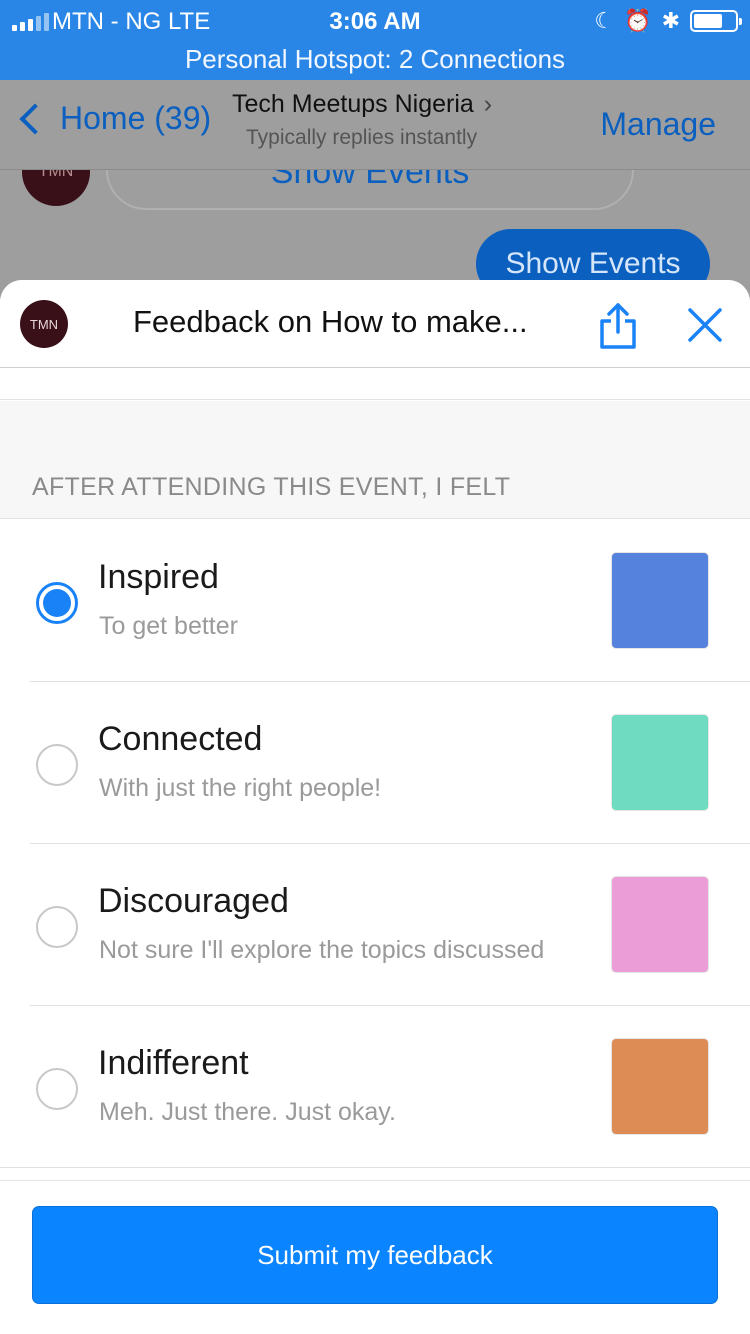 Image resolution: width=750 pixels, height=1334 pixels. I want to click on section-title: AFTER ATTENDING THIS EVENT, I FELT, so click(271, 487).